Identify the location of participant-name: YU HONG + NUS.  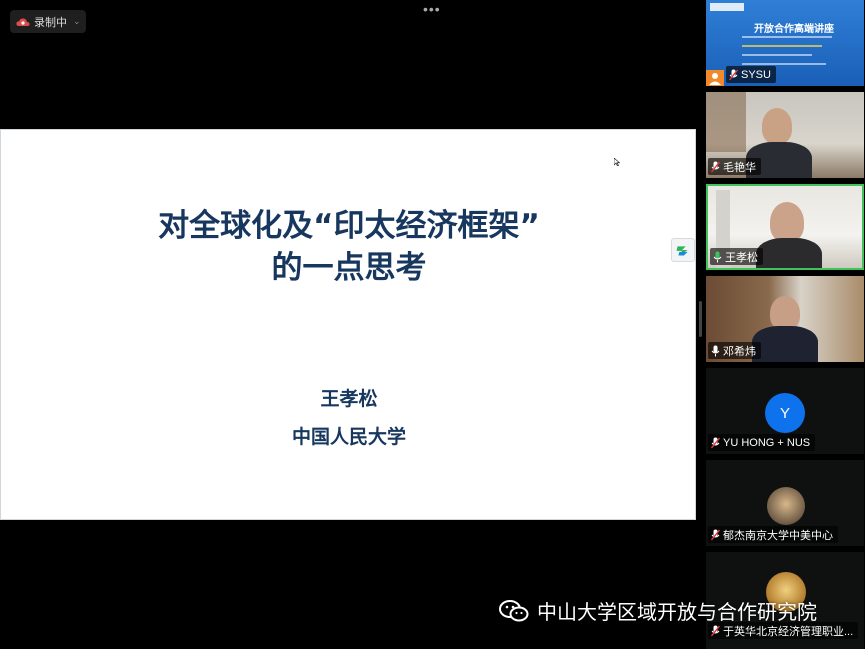
(767, 442).